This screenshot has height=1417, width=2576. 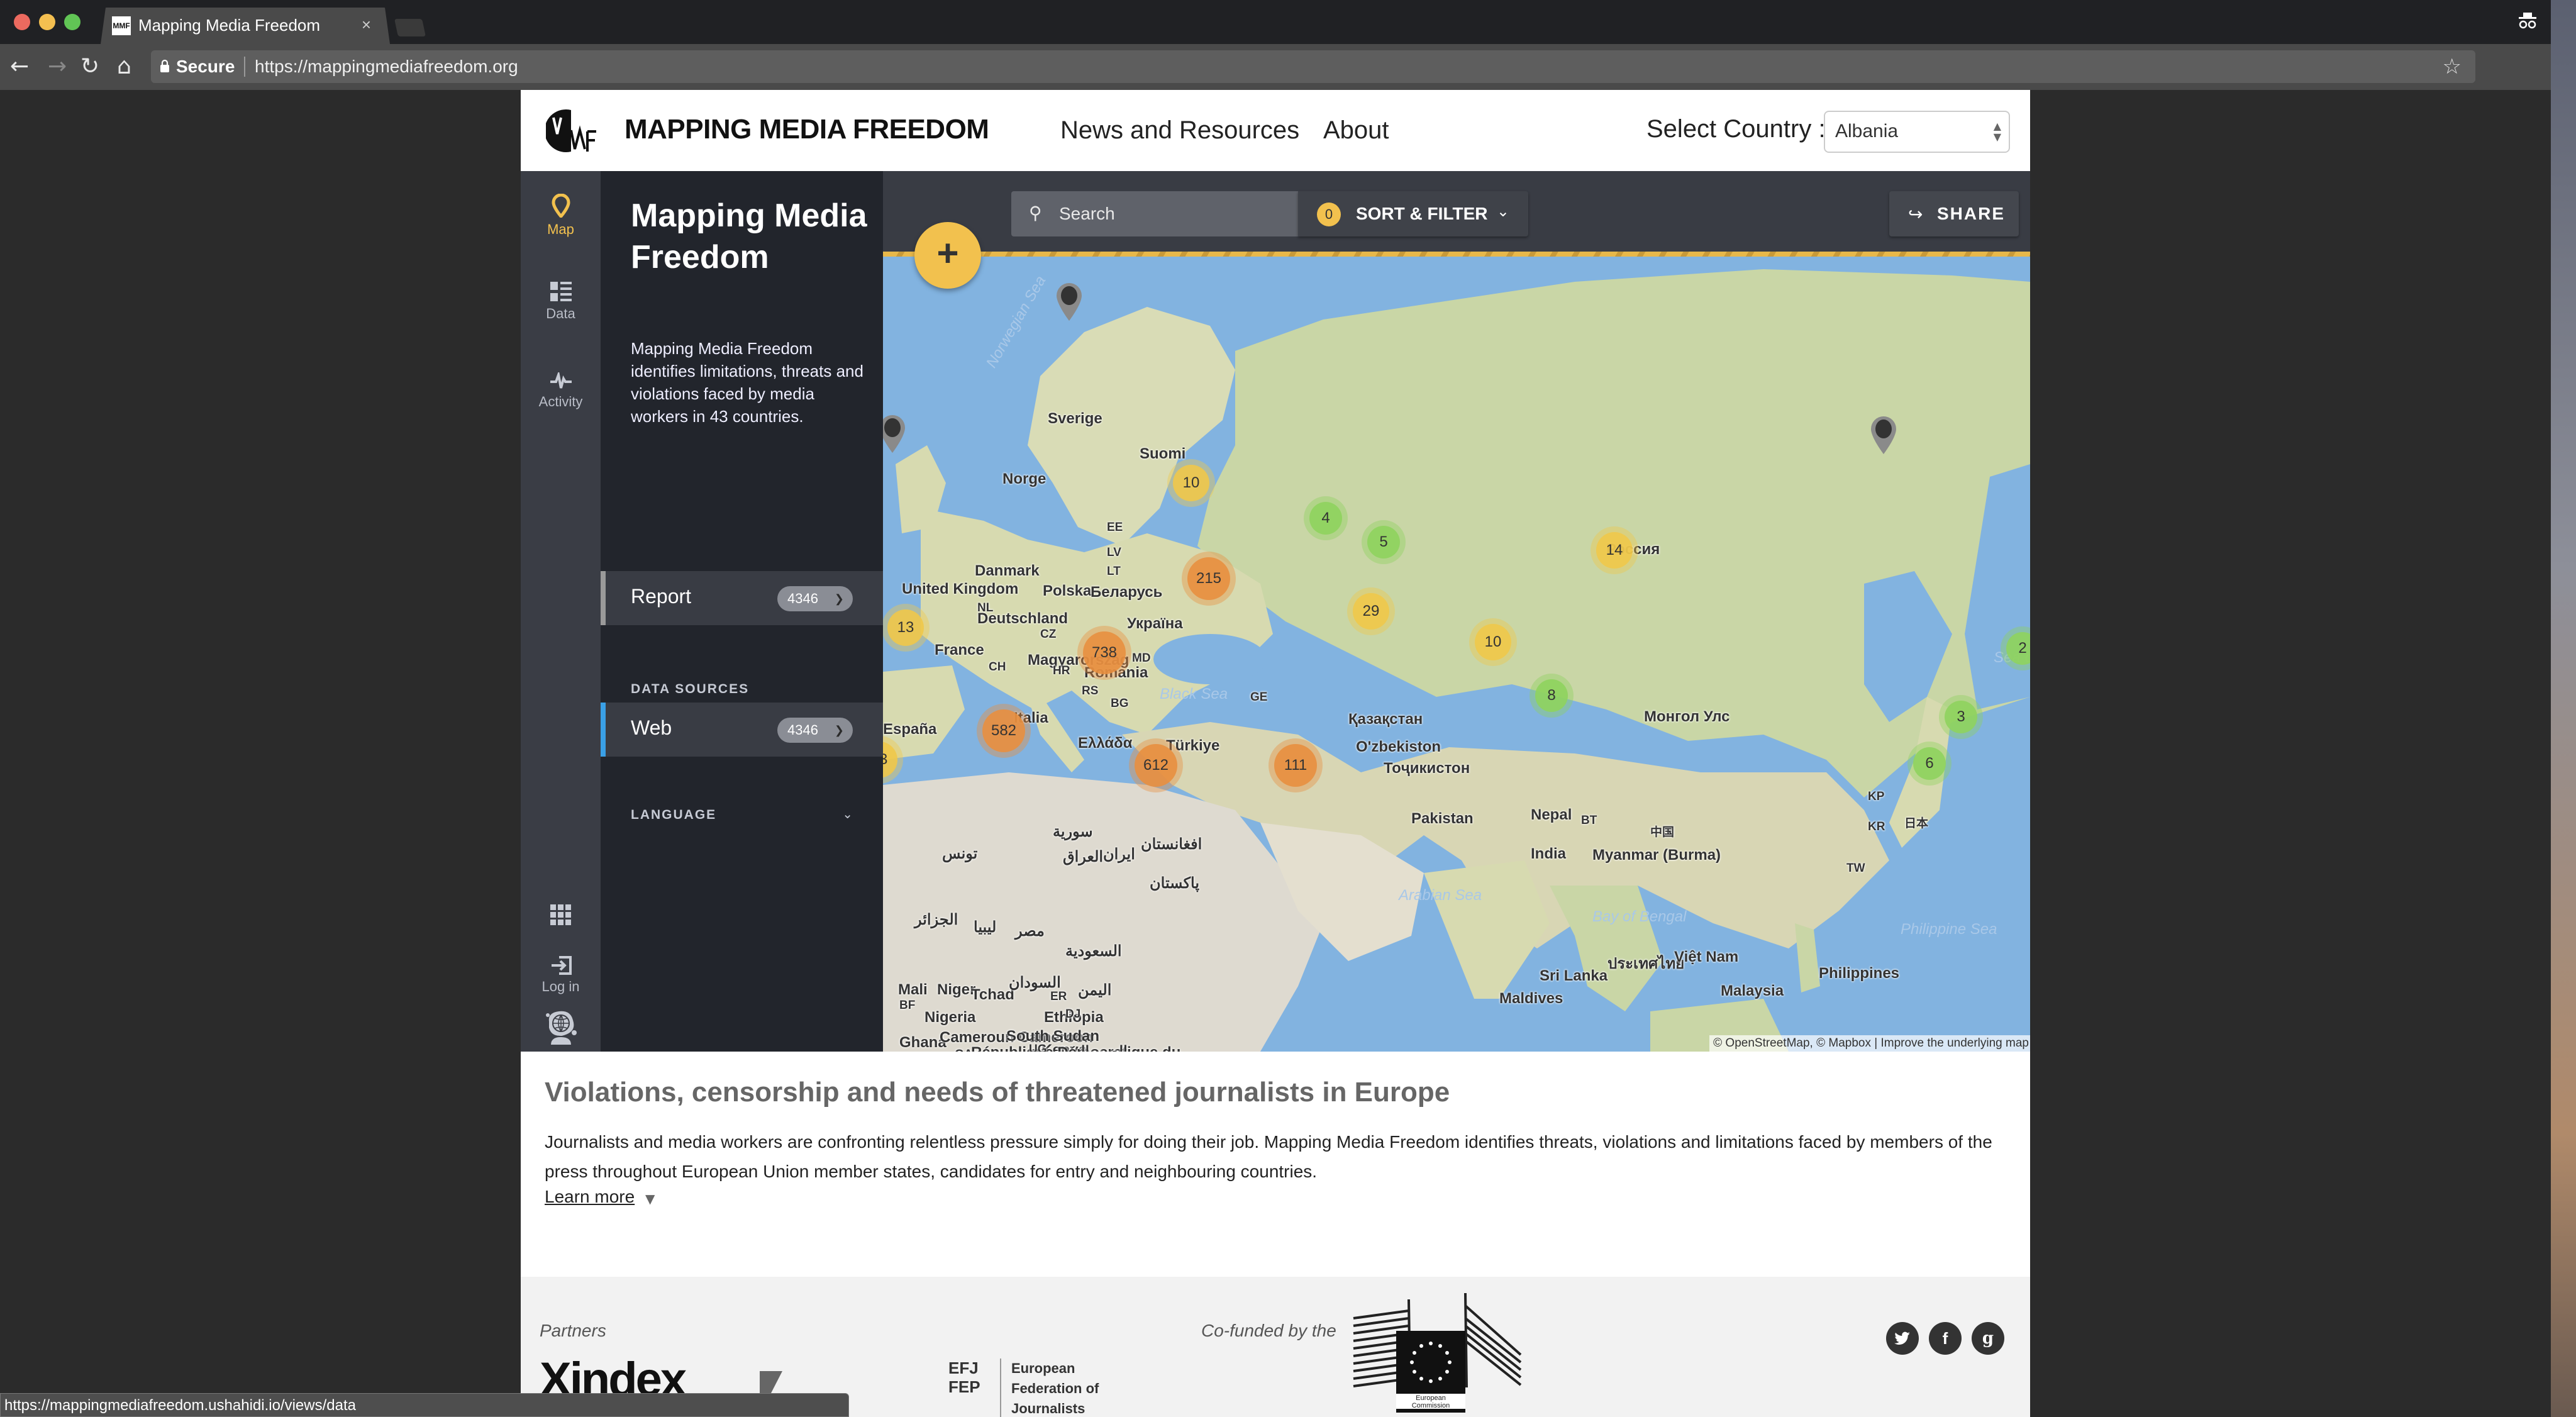 I want to click on survey-row-report: Report 4346 ❯, so click(x=742, y=598).